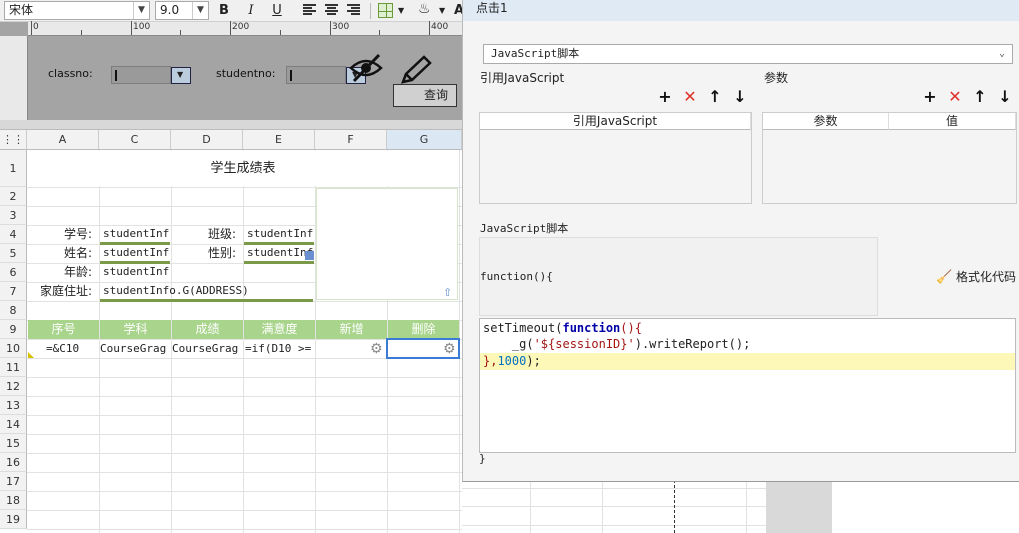 The width and height of the screenshot is (1019, 533). What do you see at coordinates (512, 361) in the screenshot?
I see `code-number: 1000` at bounding box center [512, 361].